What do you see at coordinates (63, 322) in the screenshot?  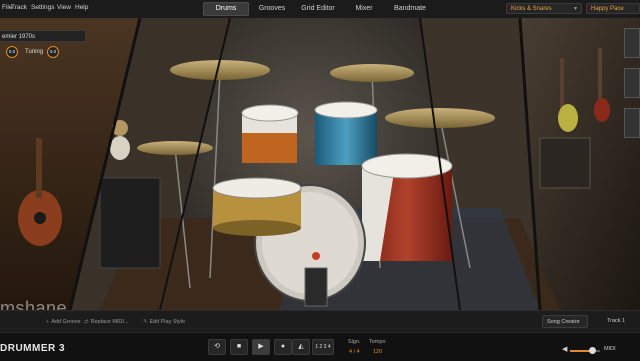 I see `add-groove-button: + Add Groove` at bounding box center [63, 322].